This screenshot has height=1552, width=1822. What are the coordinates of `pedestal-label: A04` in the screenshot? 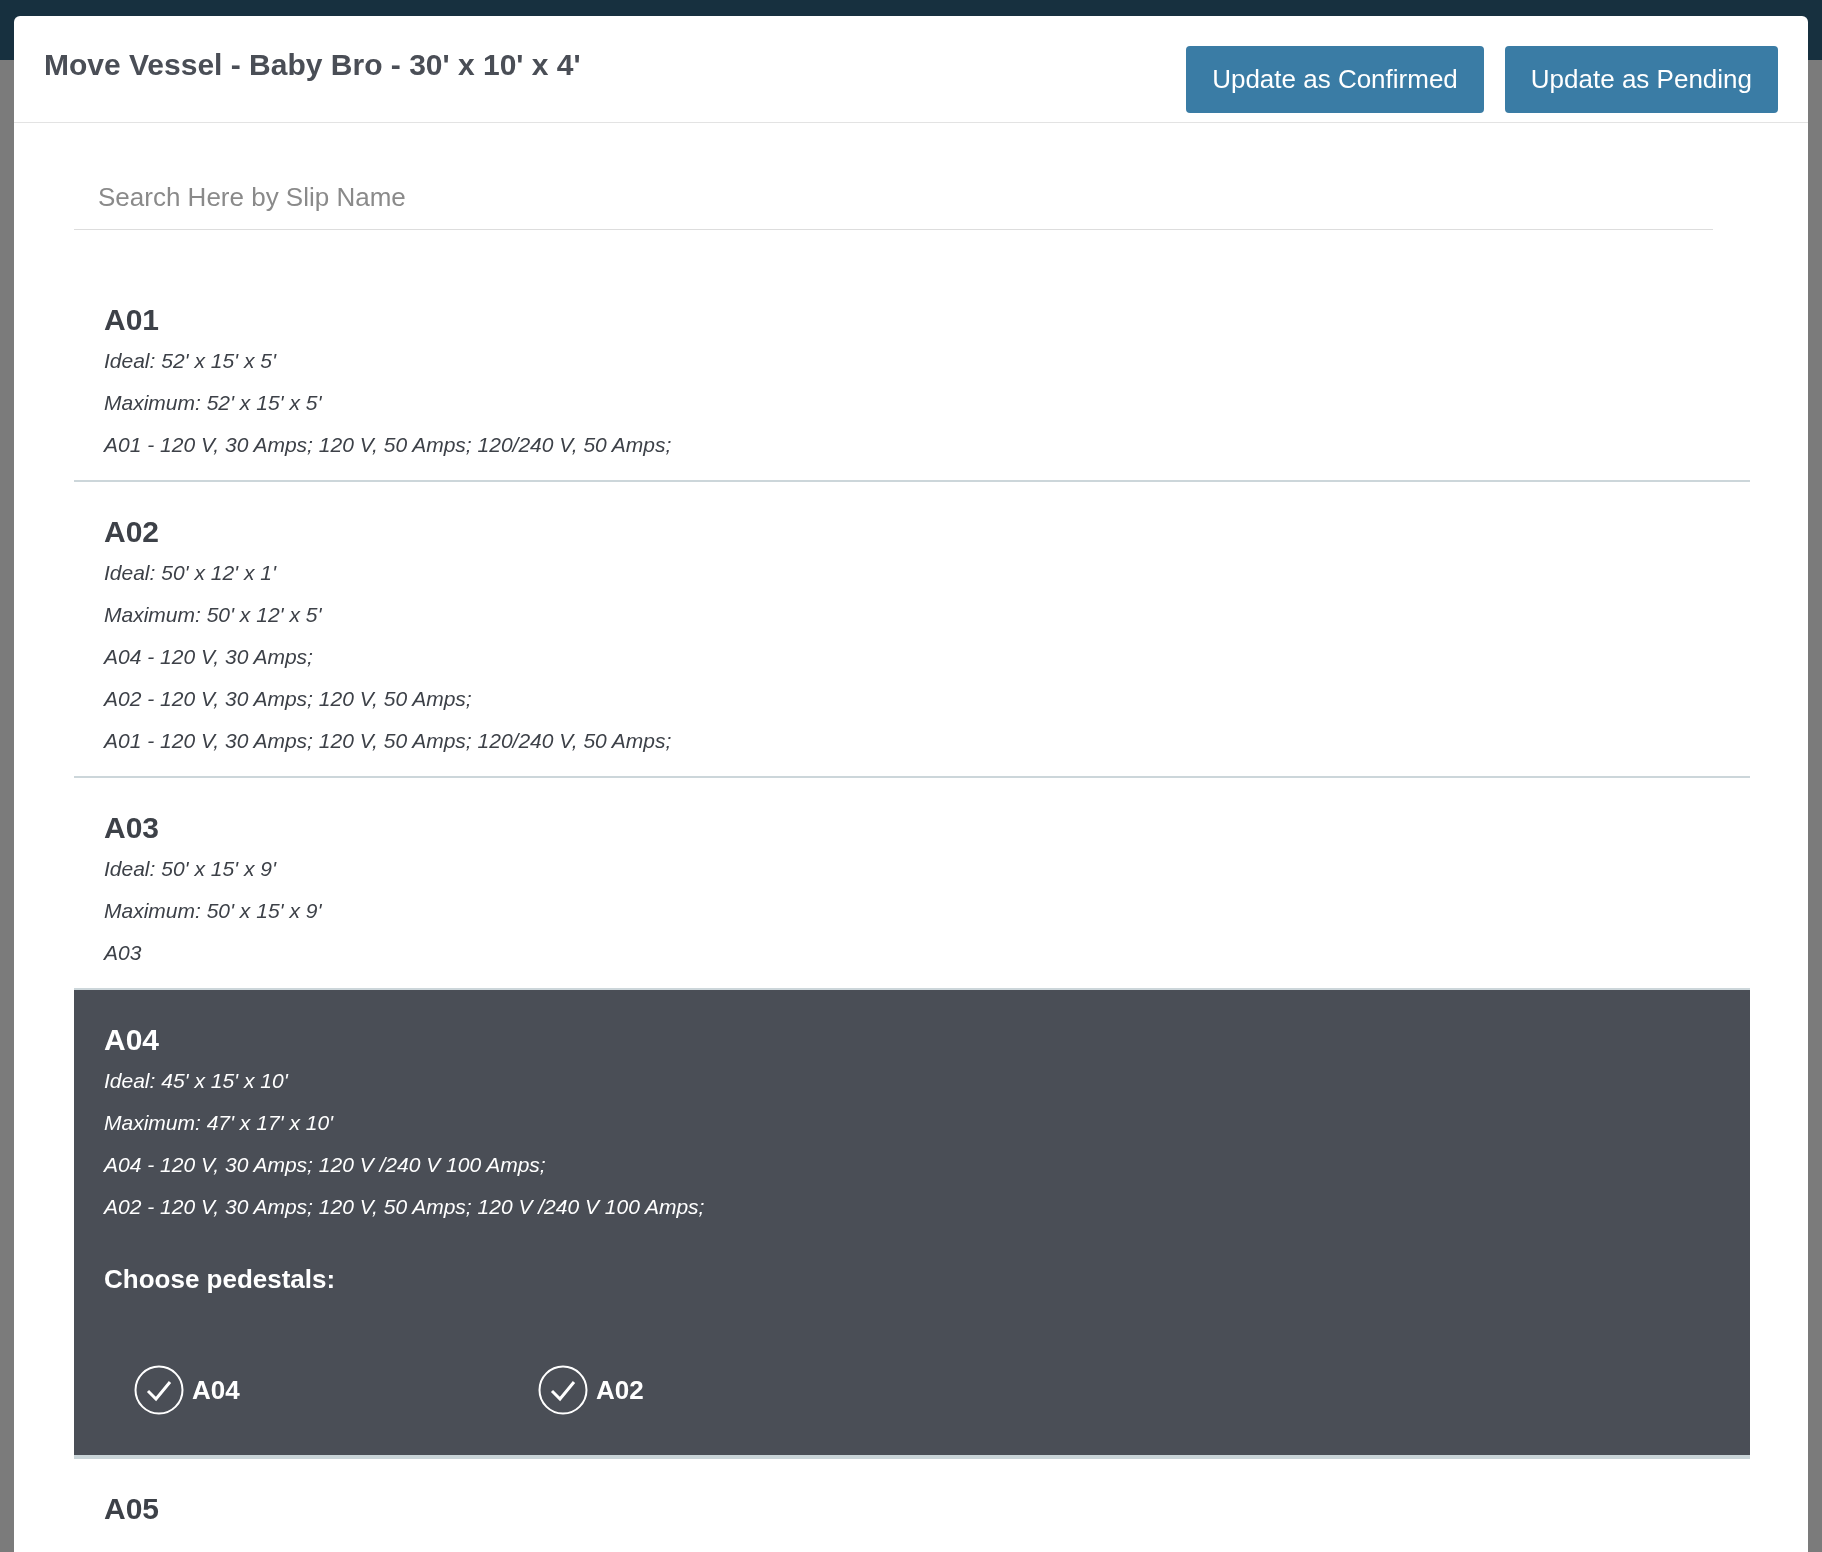 It's located at (216, 1390).